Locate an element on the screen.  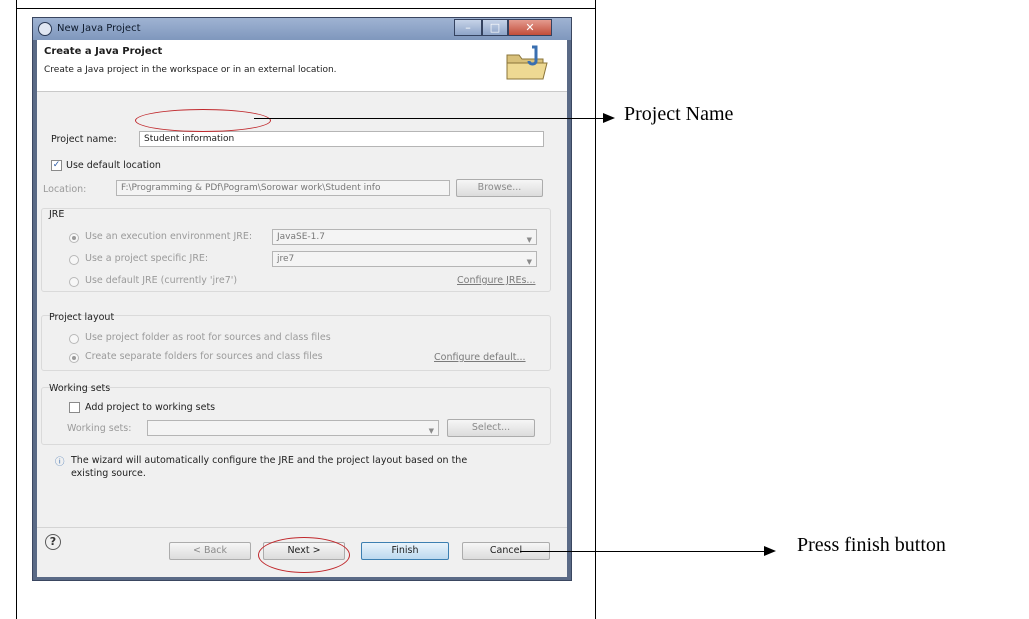
info-icon: ⓘ is located at coordinates (60, 462).